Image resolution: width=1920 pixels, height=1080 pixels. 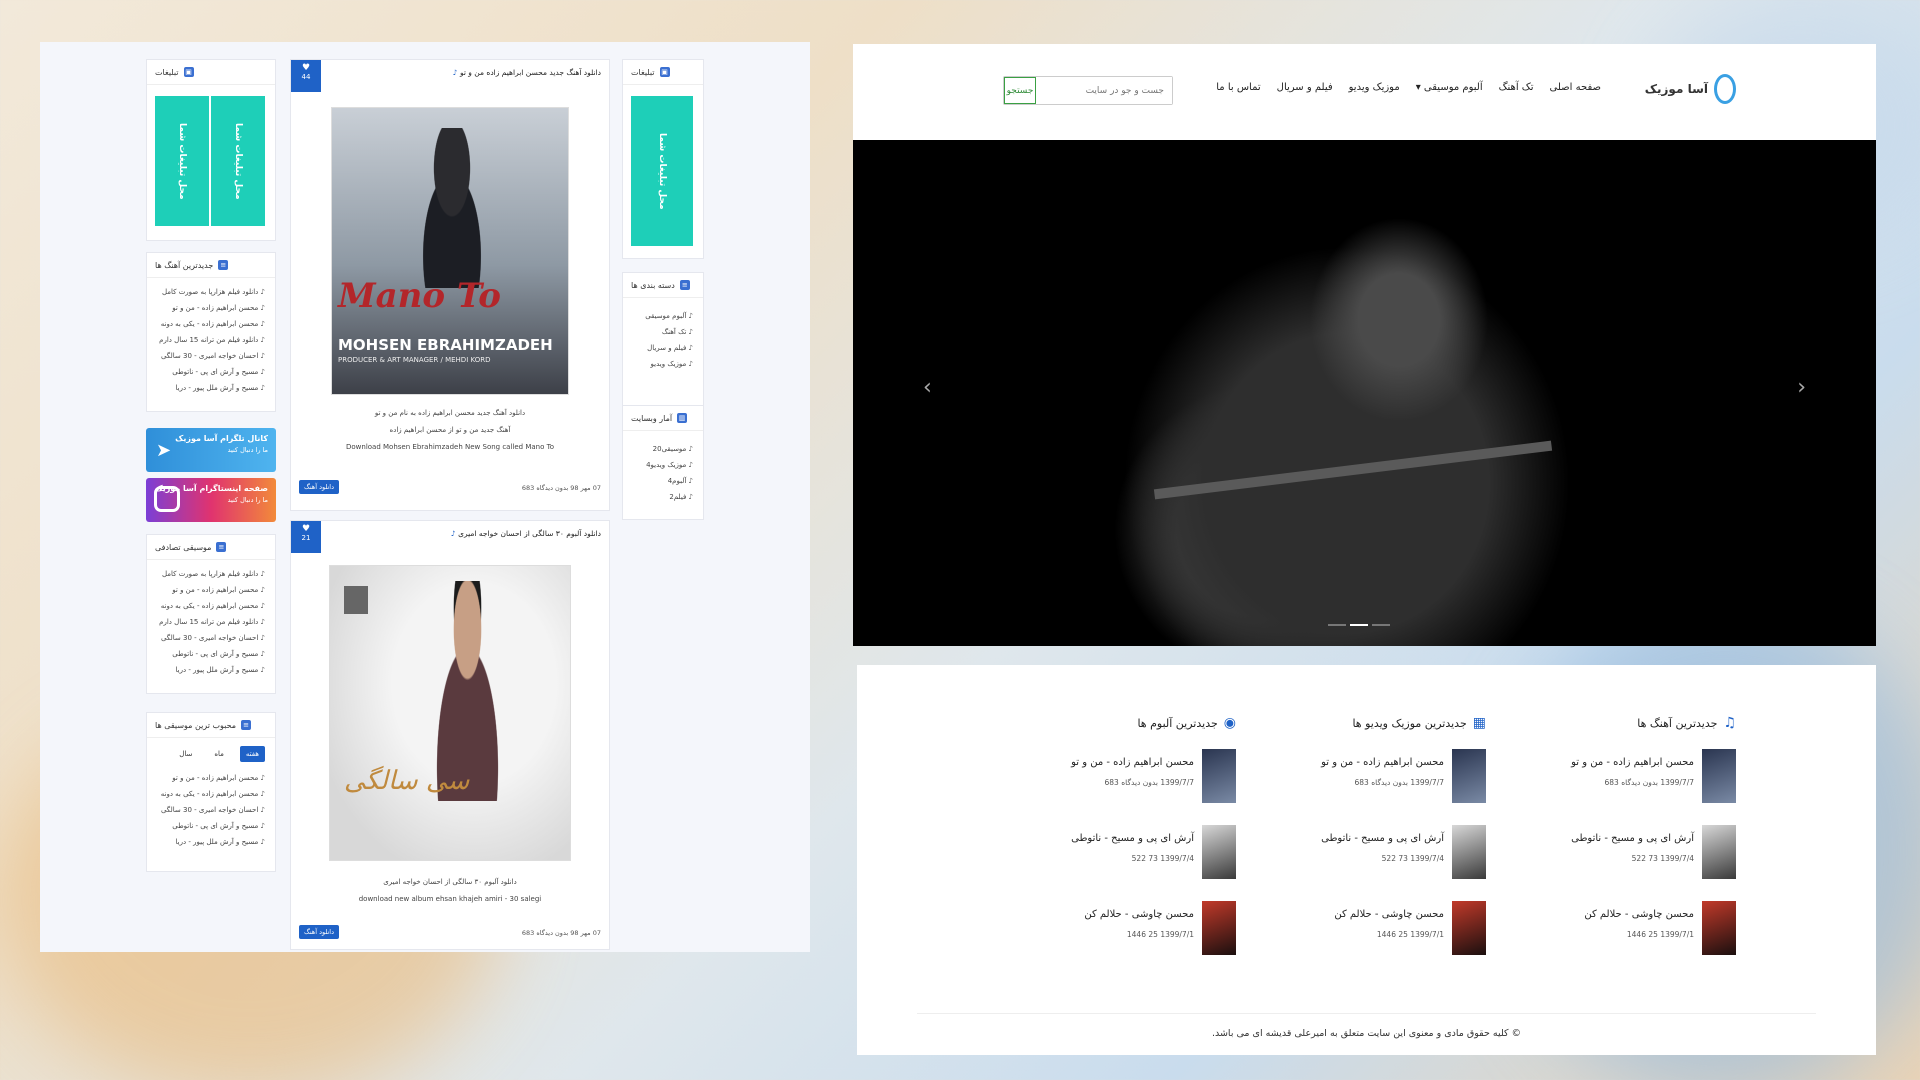 What do you see at coordinates (663, 364) in the screenshot?
I see `list-item: موزیک ویدیو` at bounding box center [663, 364].